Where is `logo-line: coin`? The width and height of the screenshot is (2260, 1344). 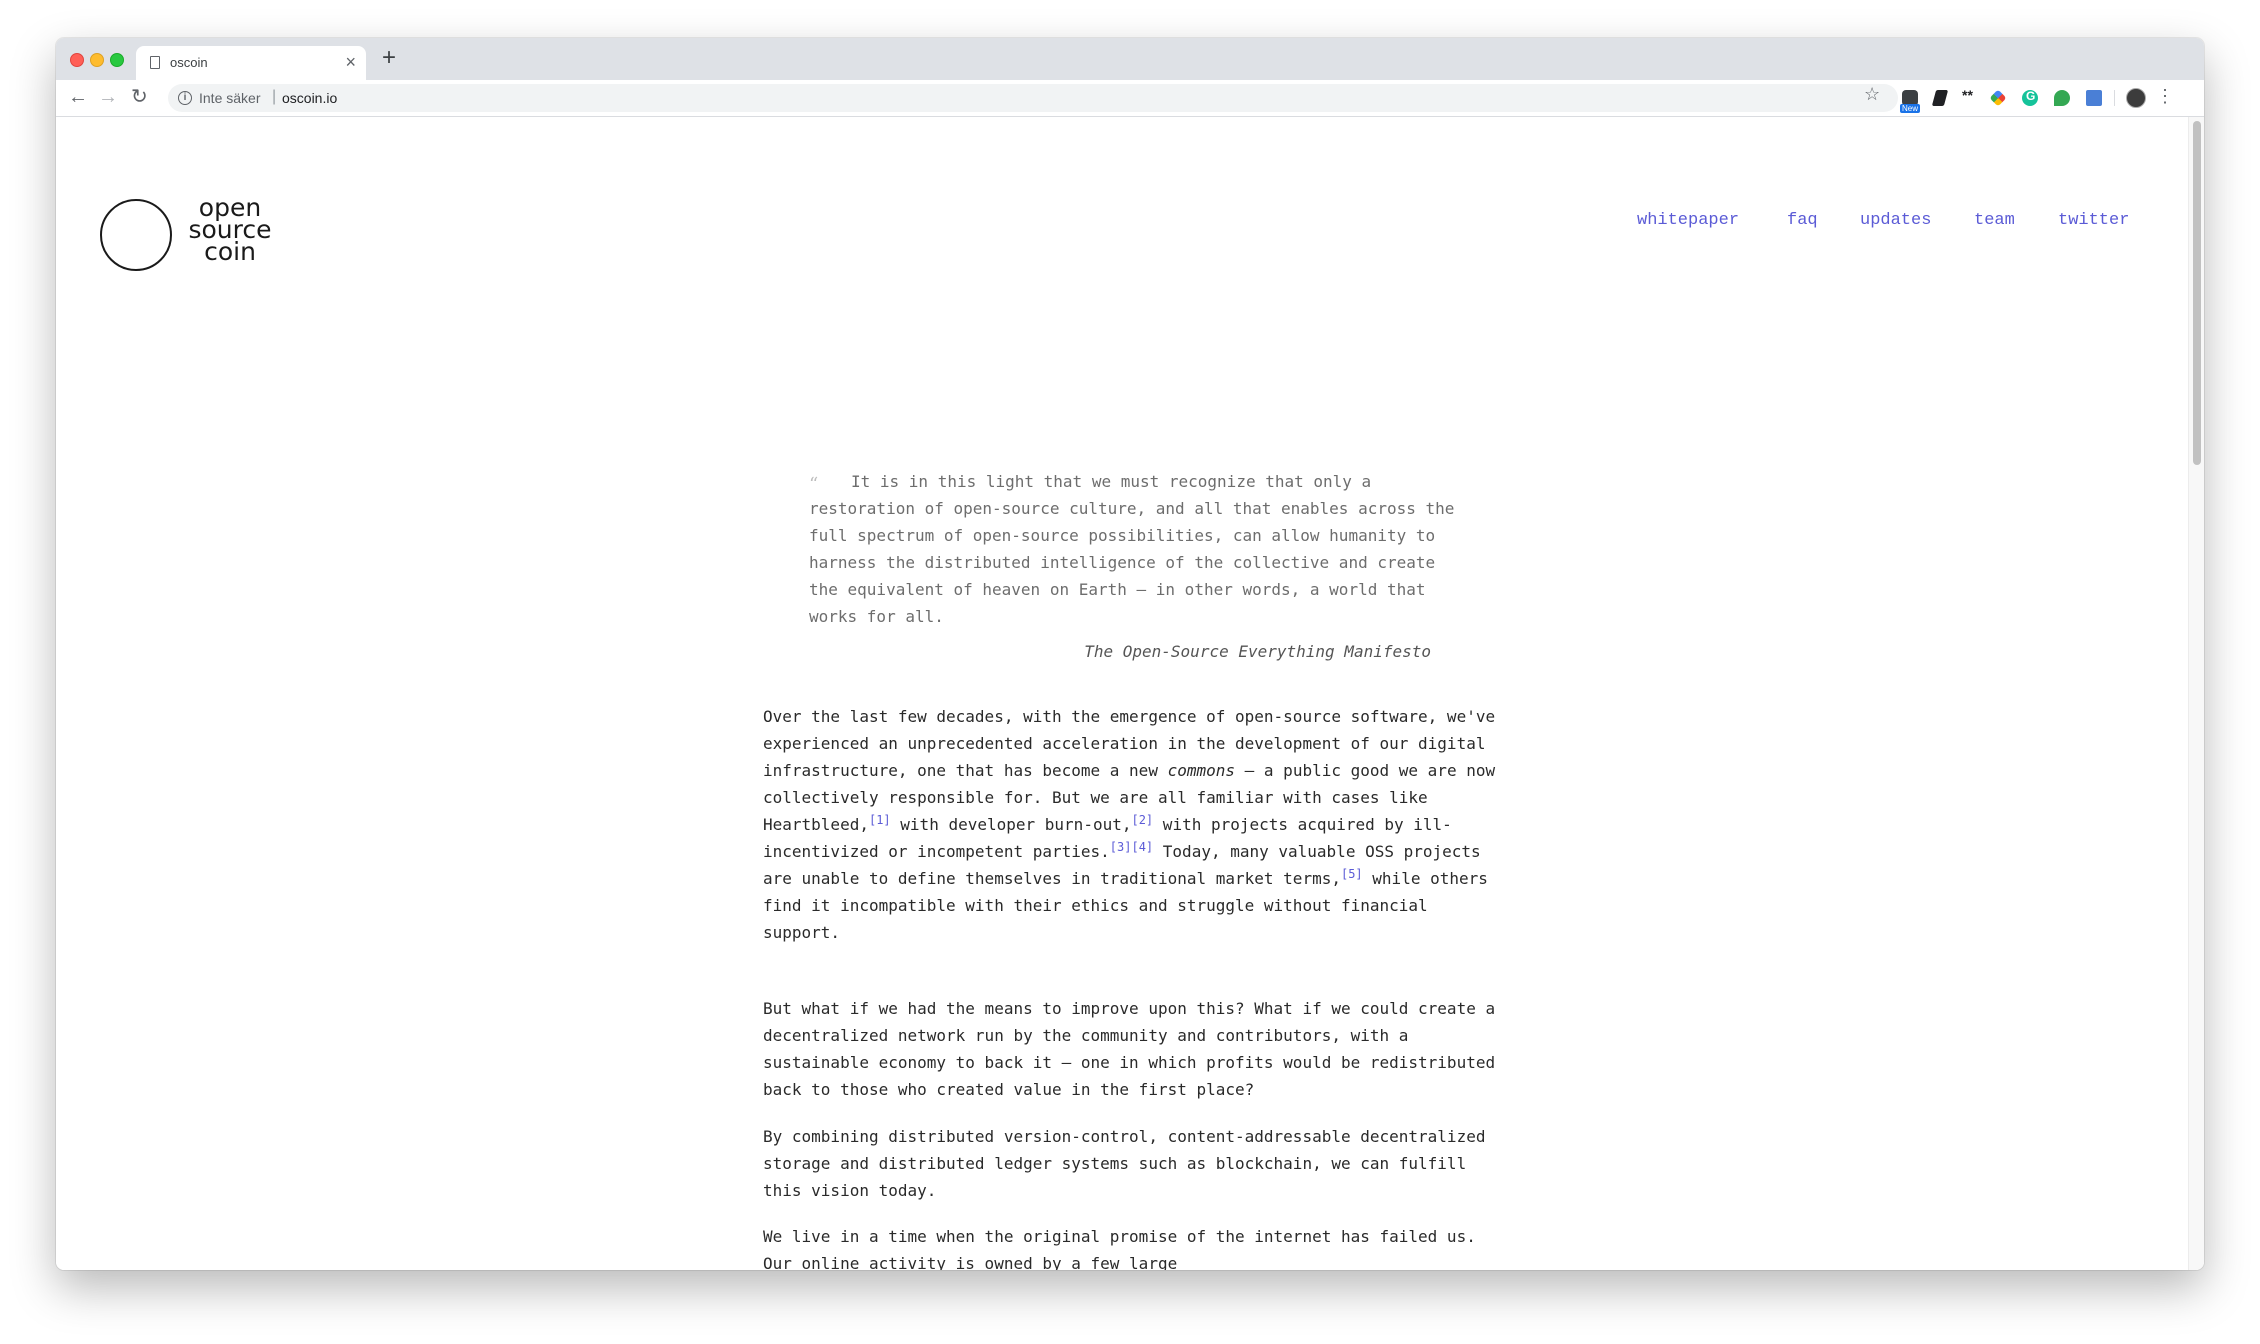 logo-line: coin is located at coordinates (230, 251).